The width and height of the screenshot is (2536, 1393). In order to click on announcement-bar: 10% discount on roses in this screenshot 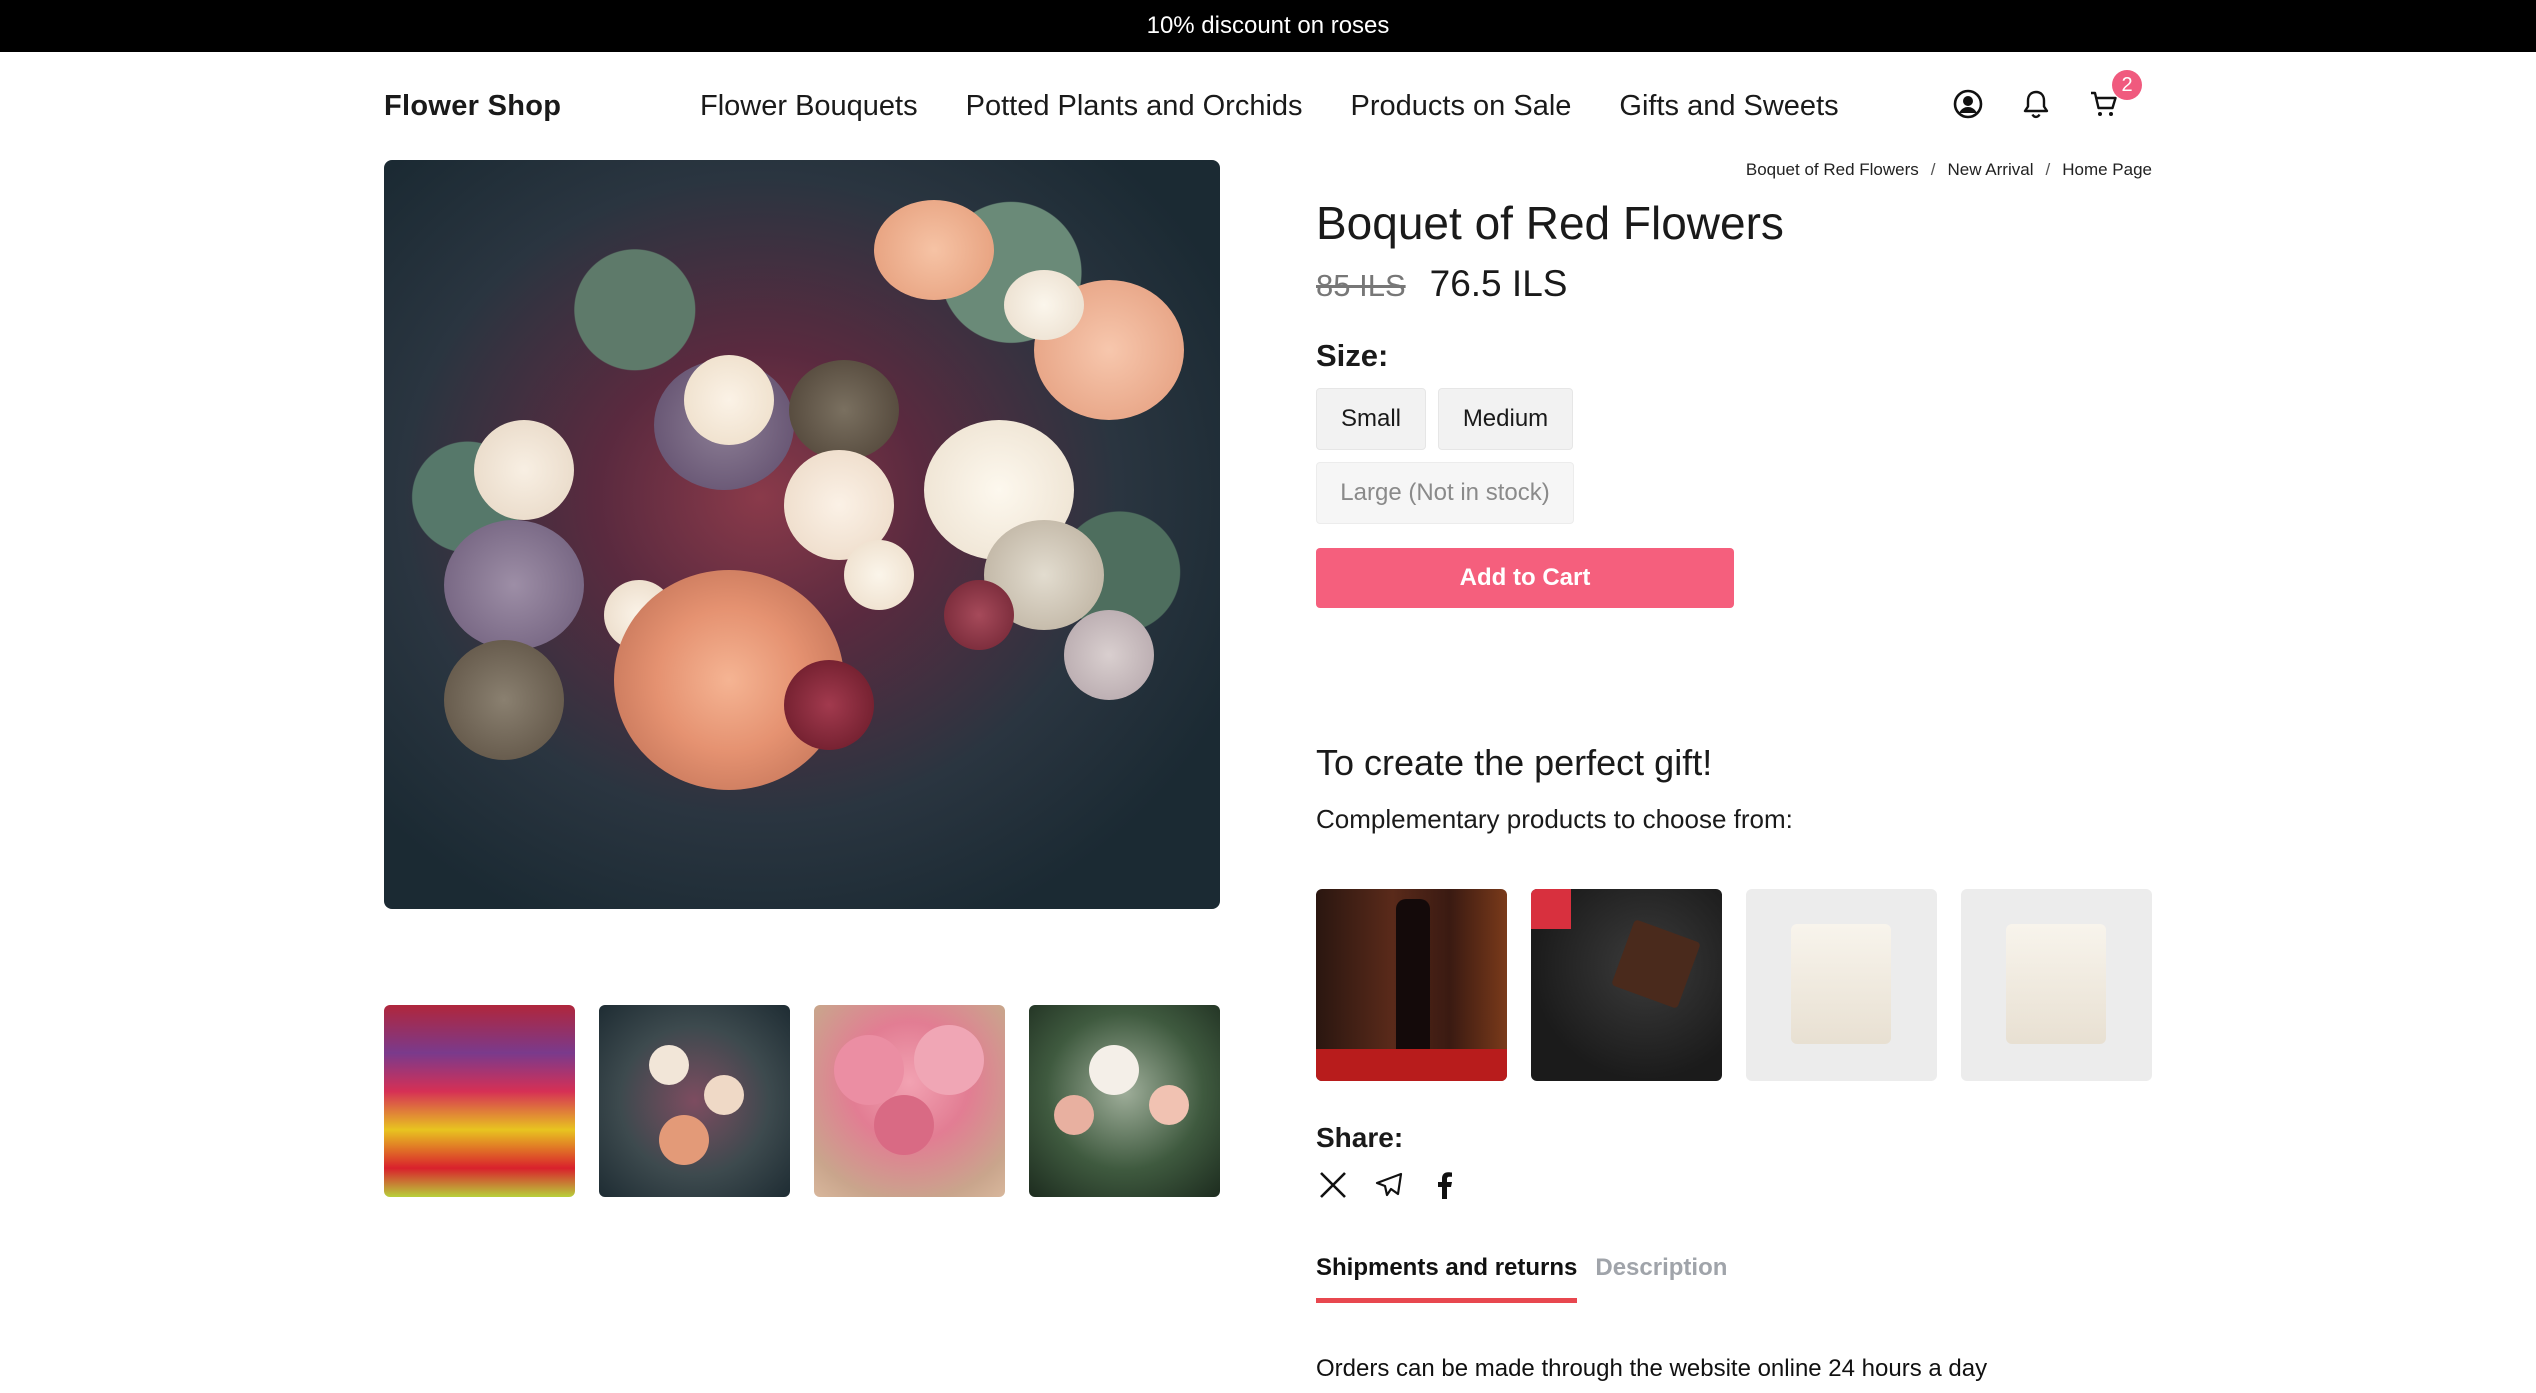, I will do `click(1268, 26)`.